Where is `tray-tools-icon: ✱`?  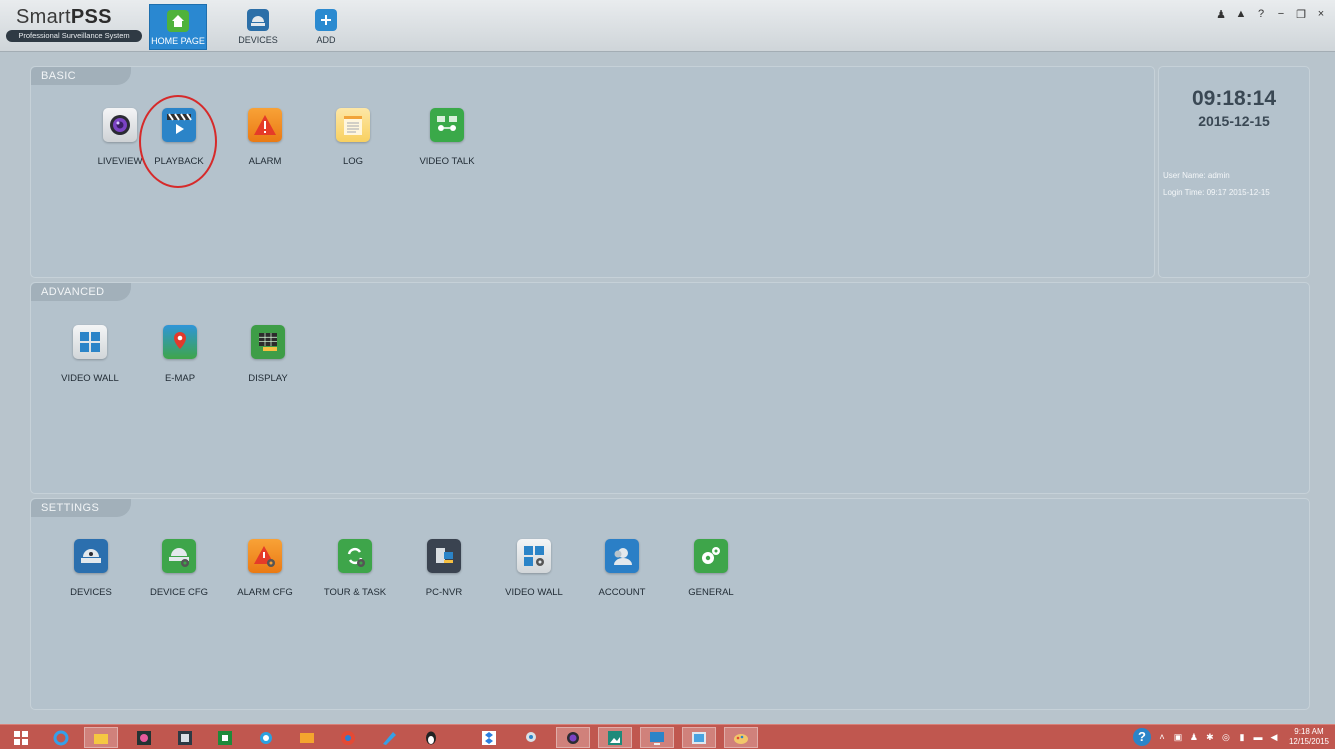 tray-tools-icon: ✱ is located at coordinates (1210, 737).